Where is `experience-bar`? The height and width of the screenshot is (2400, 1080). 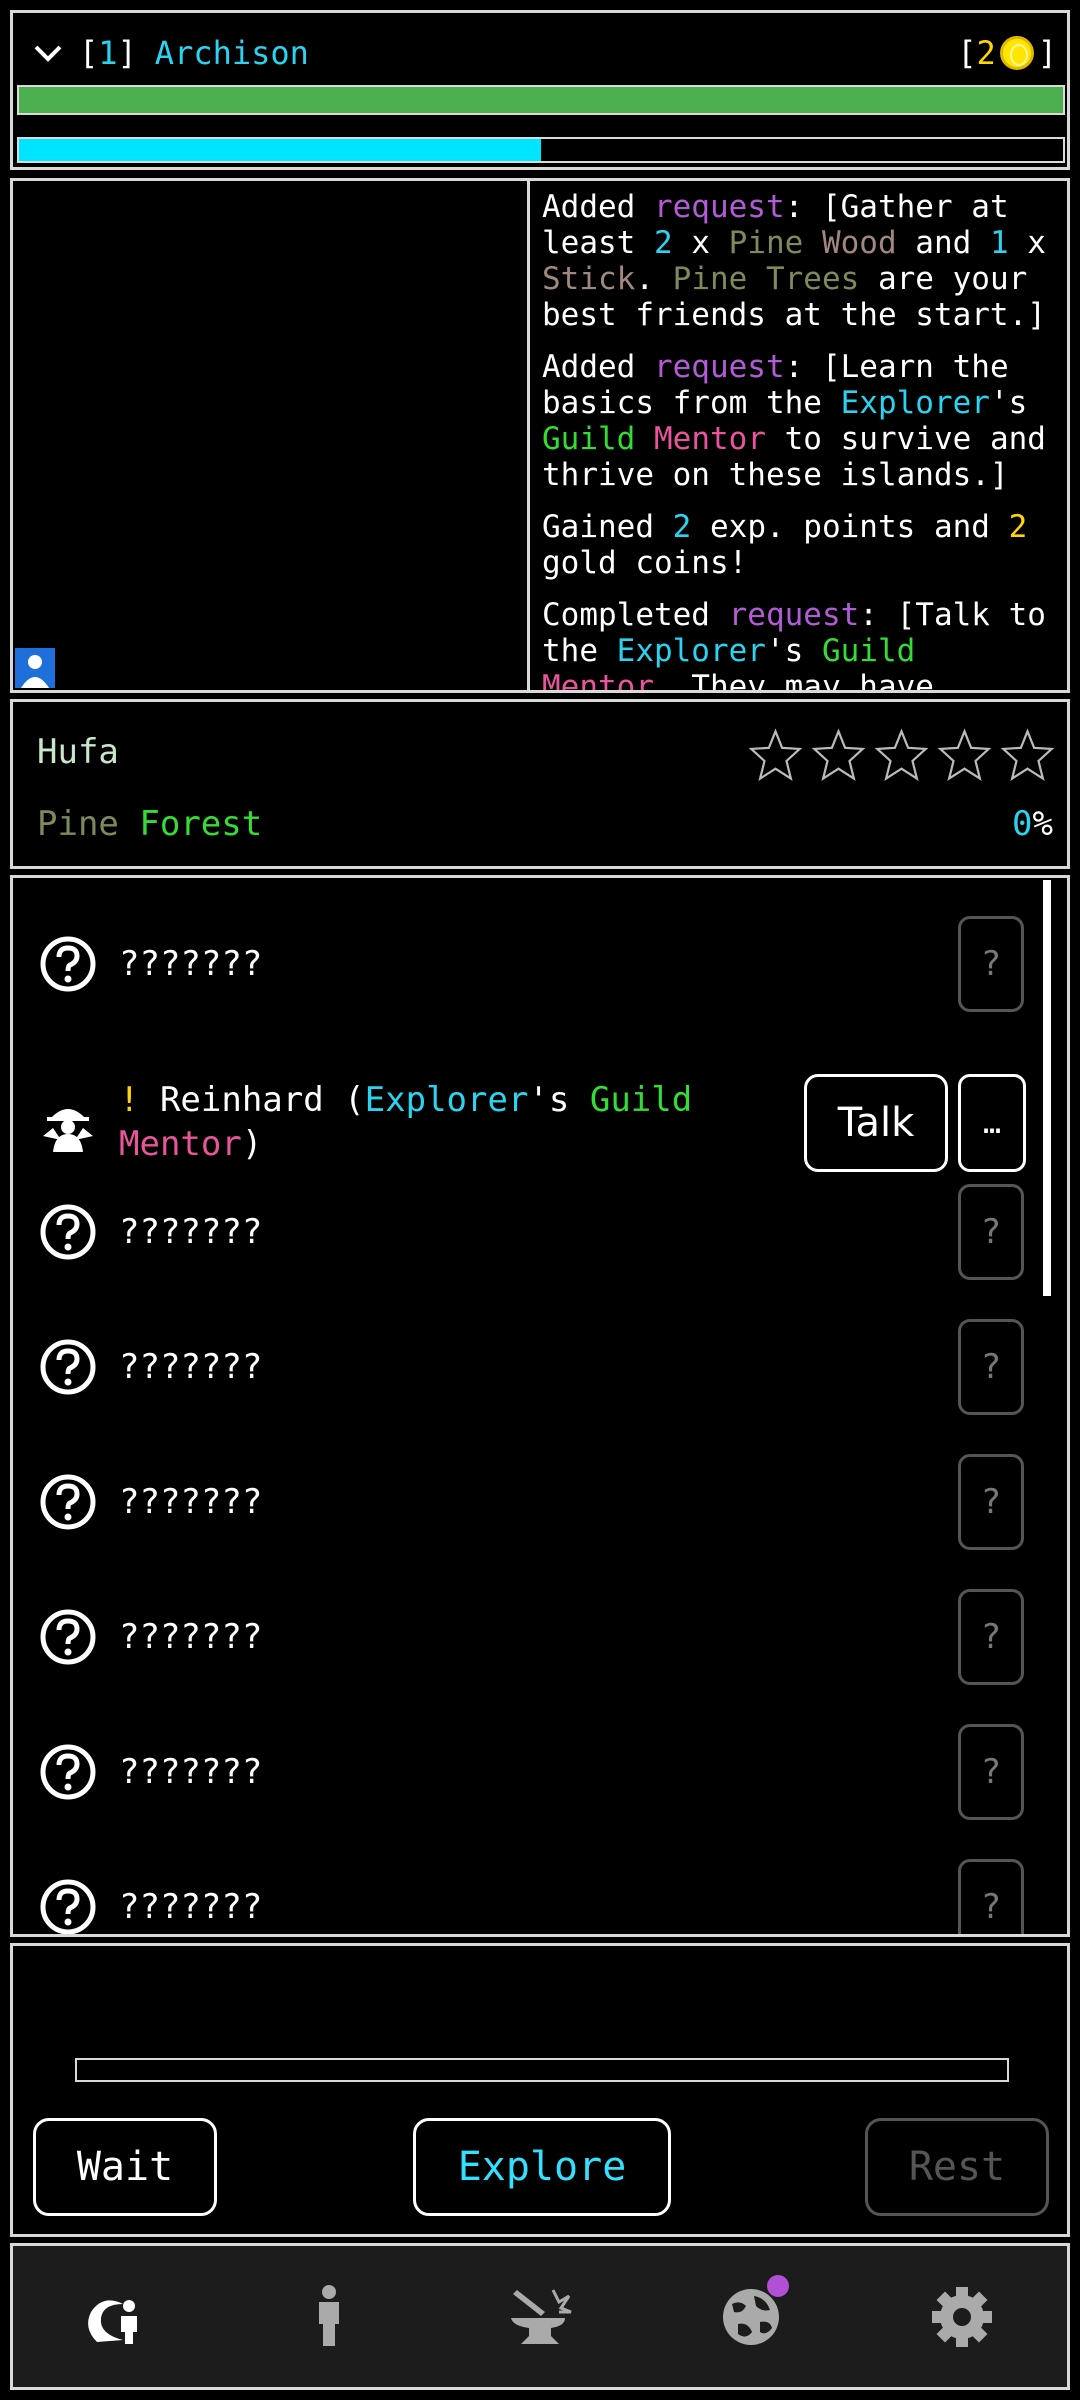
experience-bar is located at coordinates (541, 150).